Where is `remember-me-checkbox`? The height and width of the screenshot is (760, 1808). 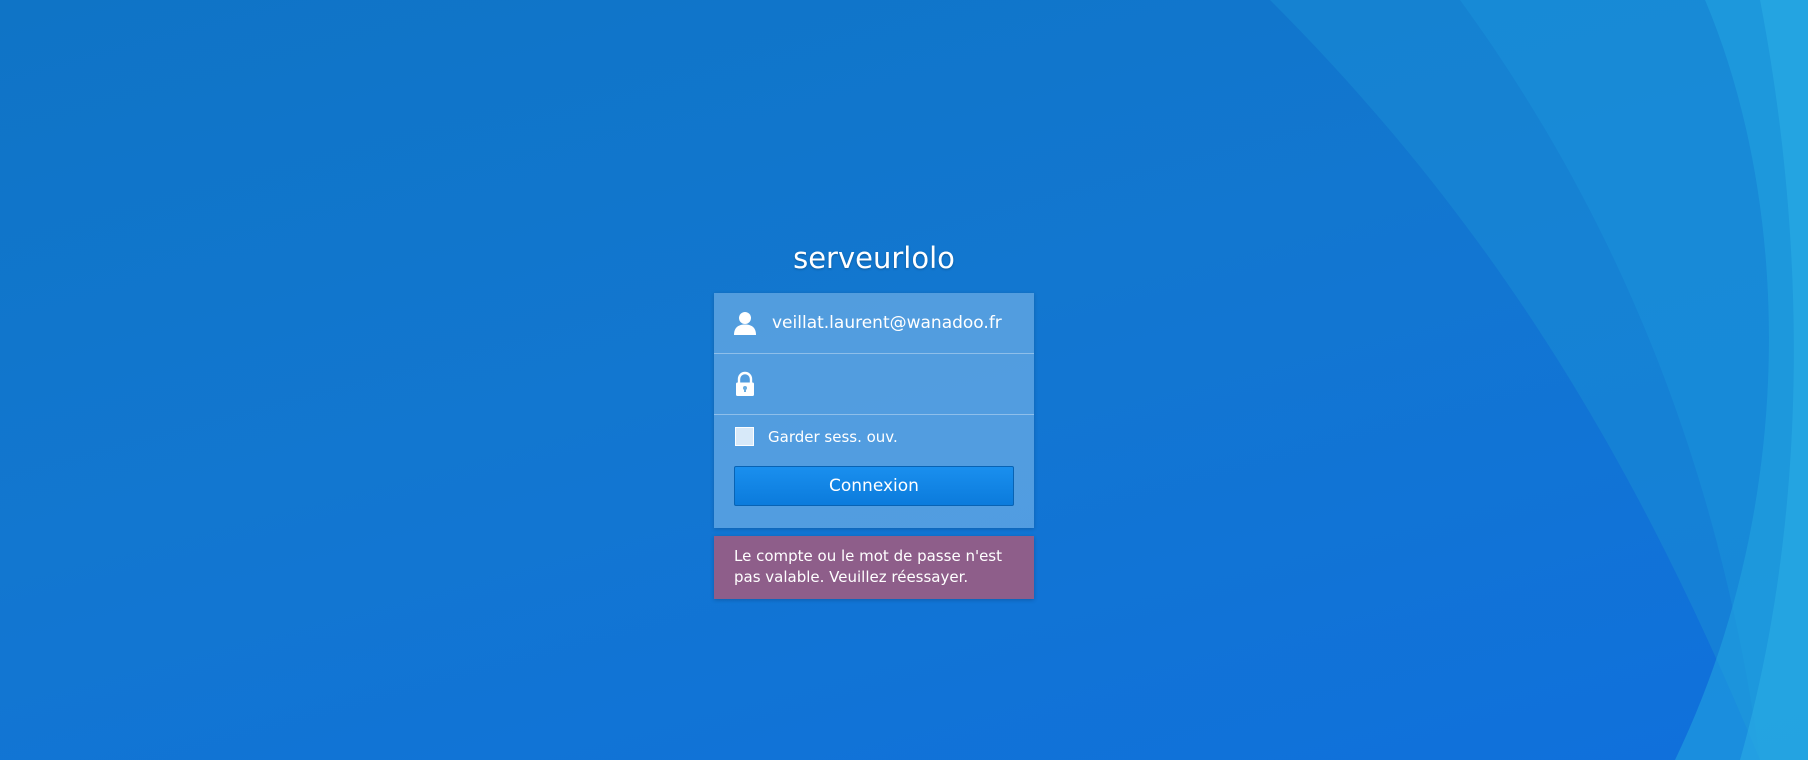
remember-me-checkbox is located at coordinates (744, 436).